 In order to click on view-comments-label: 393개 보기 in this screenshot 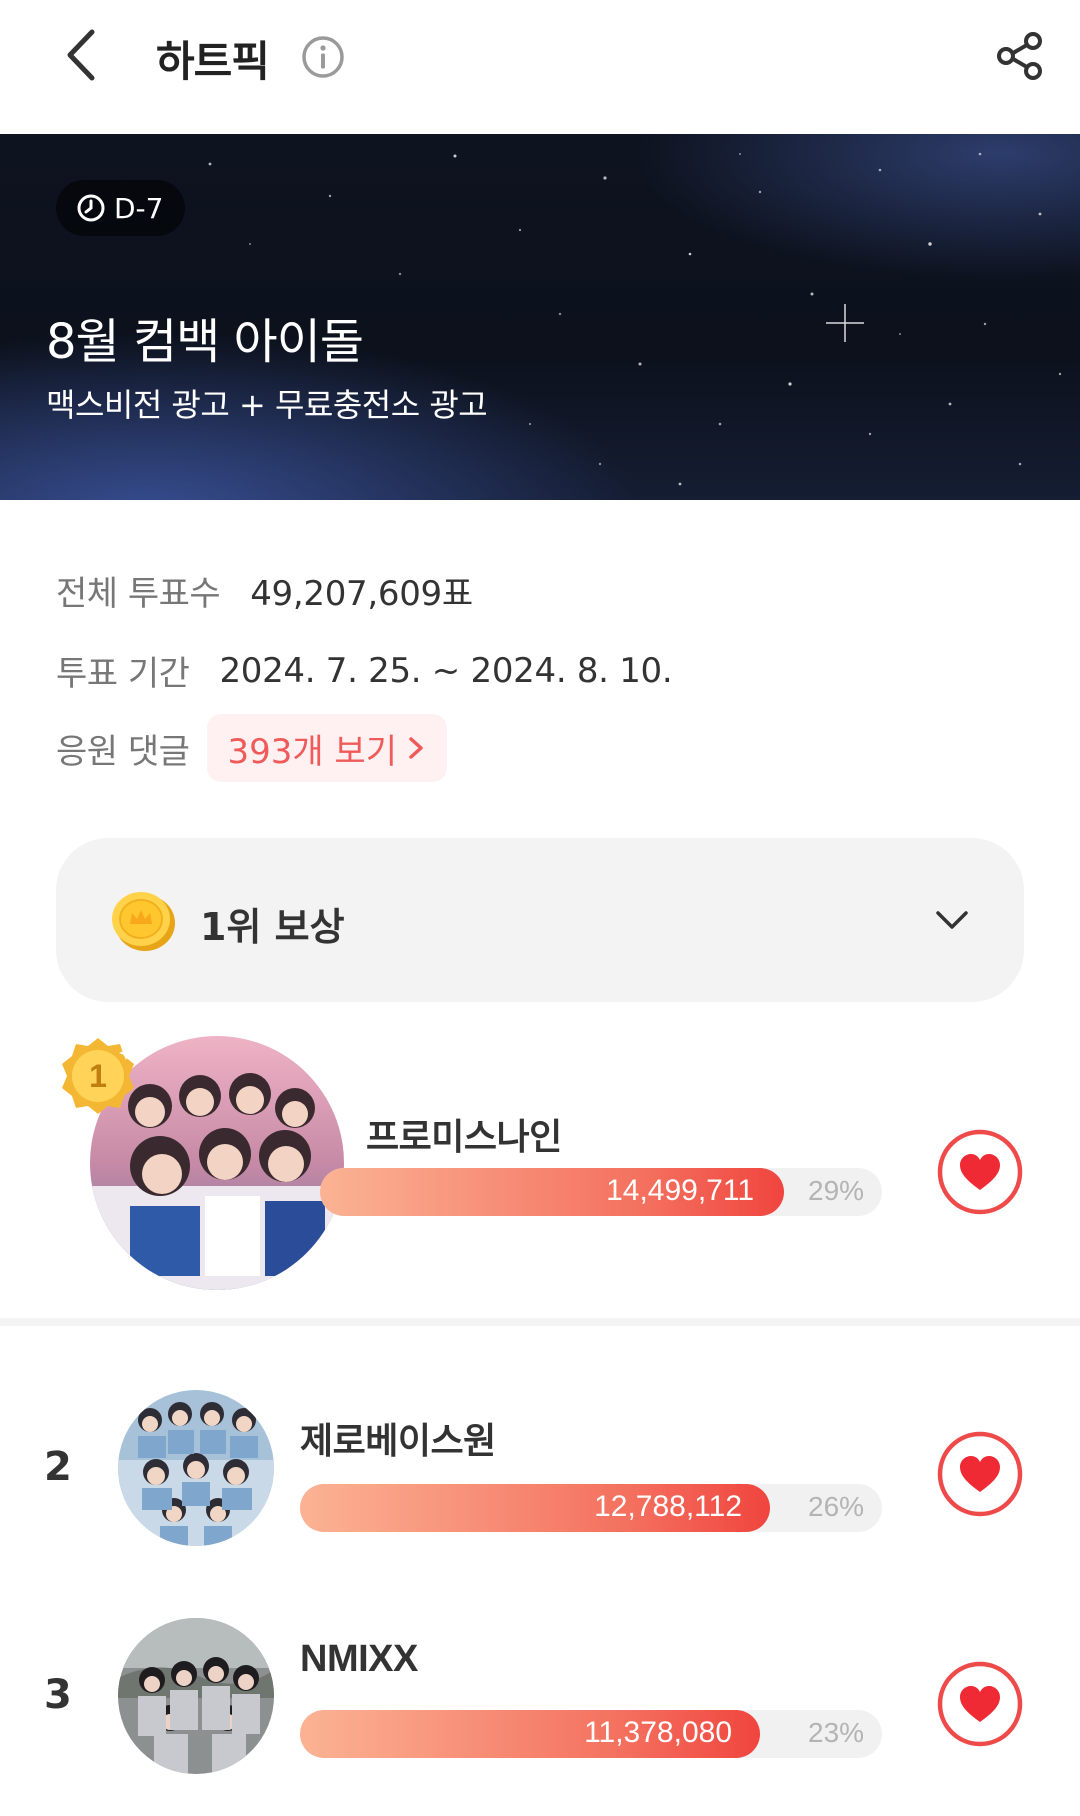, I will do `click(312, 751)`.